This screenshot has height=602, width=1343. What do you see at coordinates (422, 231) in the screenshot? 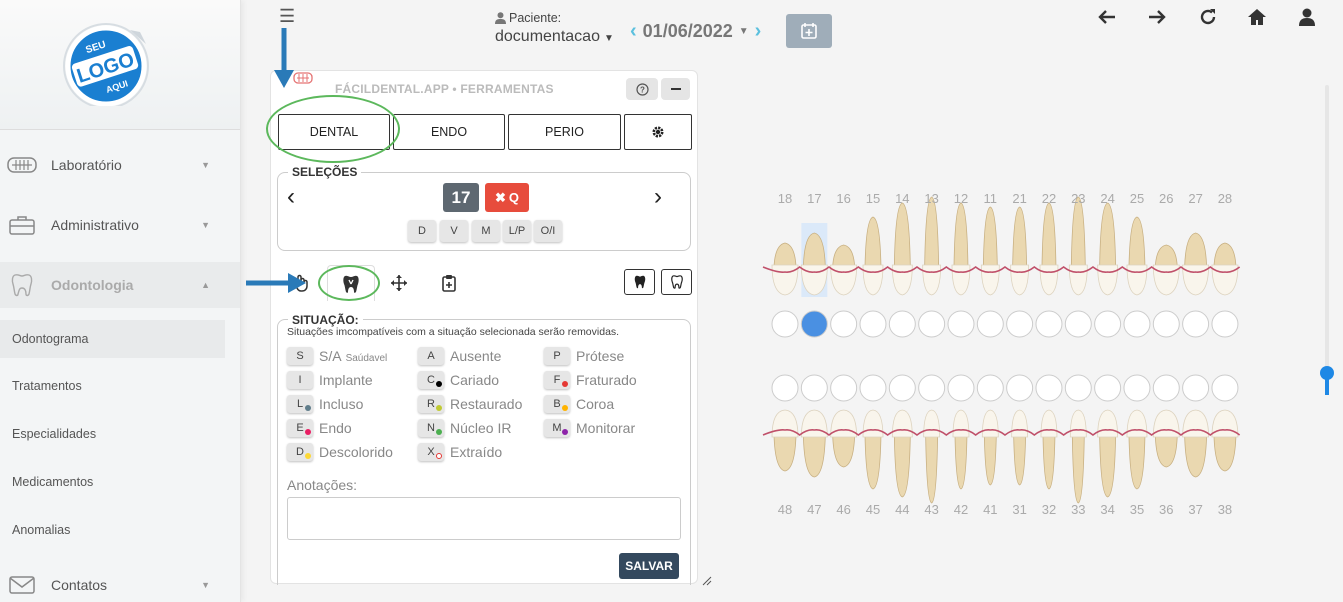
I see `face-button-d: D` at bounding box center [422, 231].